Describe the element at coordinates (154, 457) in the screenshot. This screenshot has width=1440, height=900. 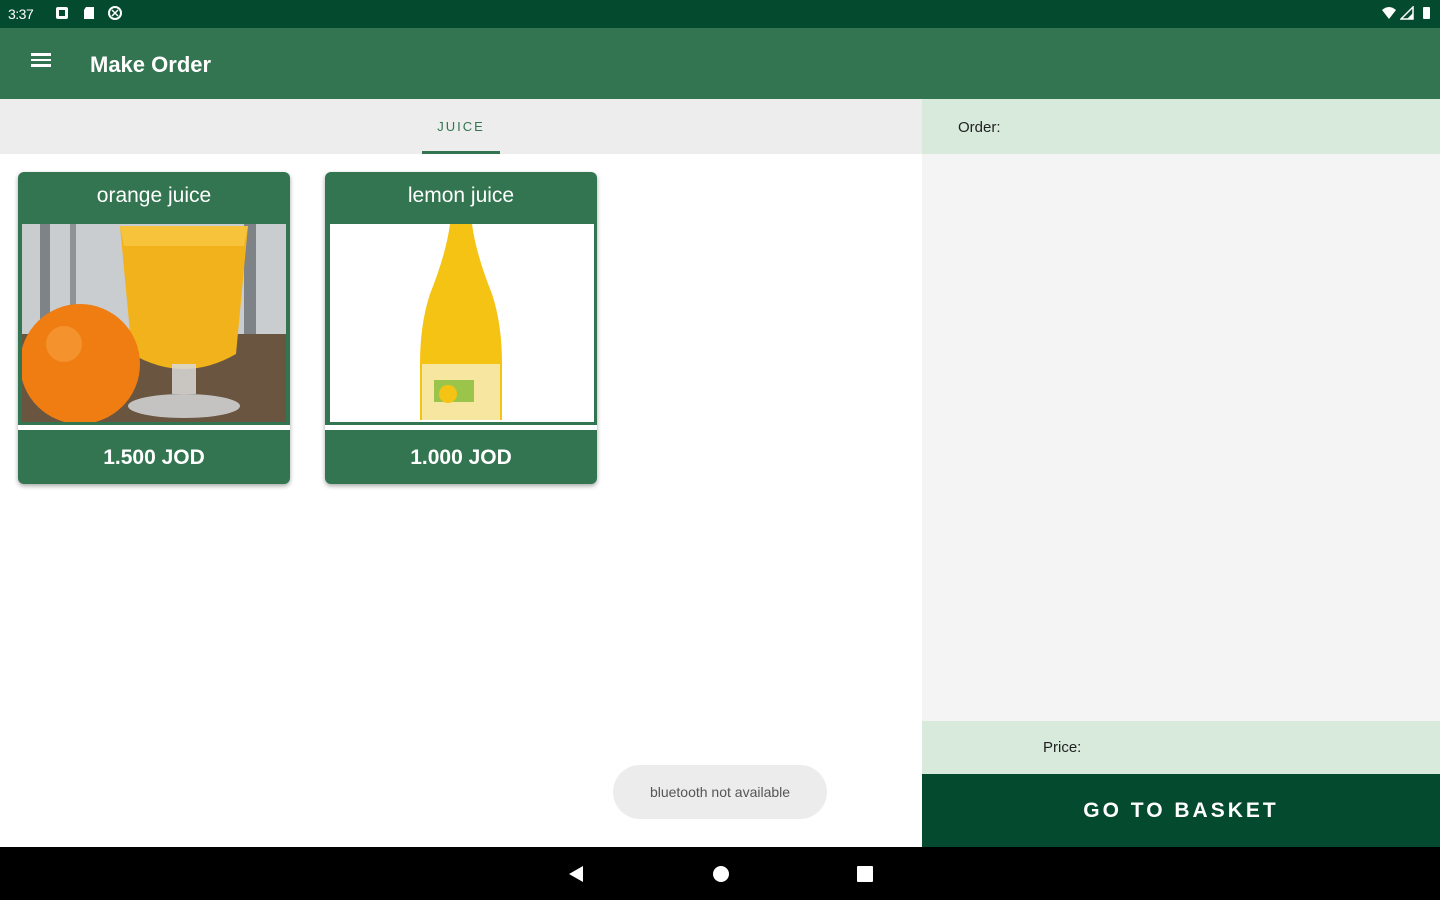
I see `product-price: 1.500 JOD` at that location.